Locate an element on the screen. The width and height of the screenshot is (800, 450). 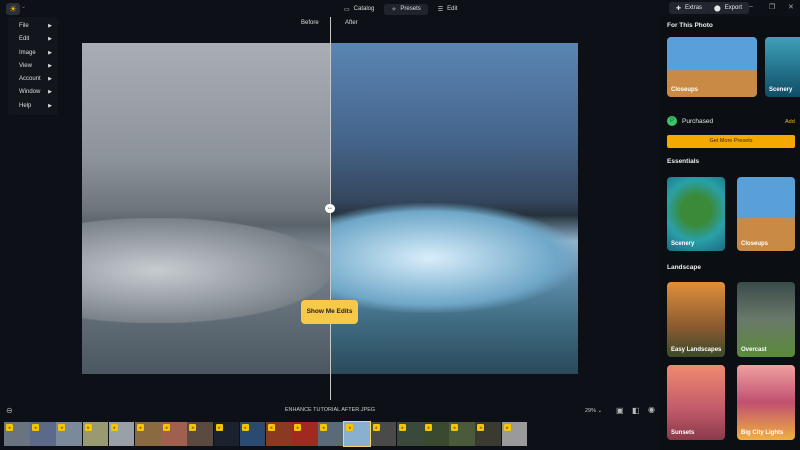
before-ice is located at coordinates (206, 270).